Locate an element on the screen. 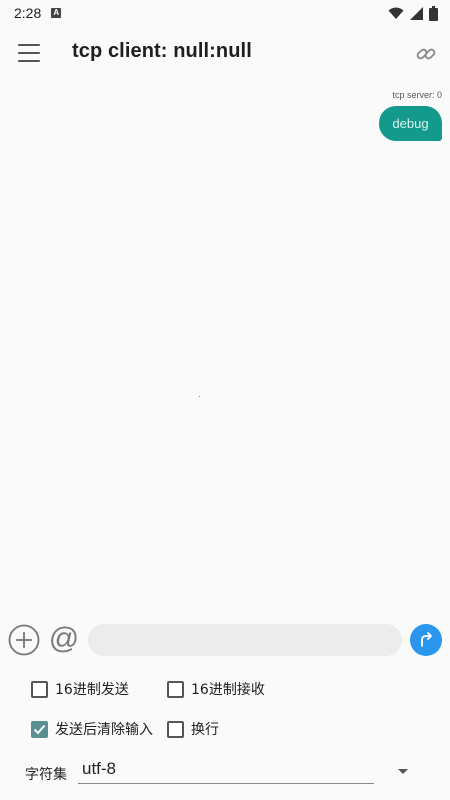  status-right is located at coordinates (413, 13).